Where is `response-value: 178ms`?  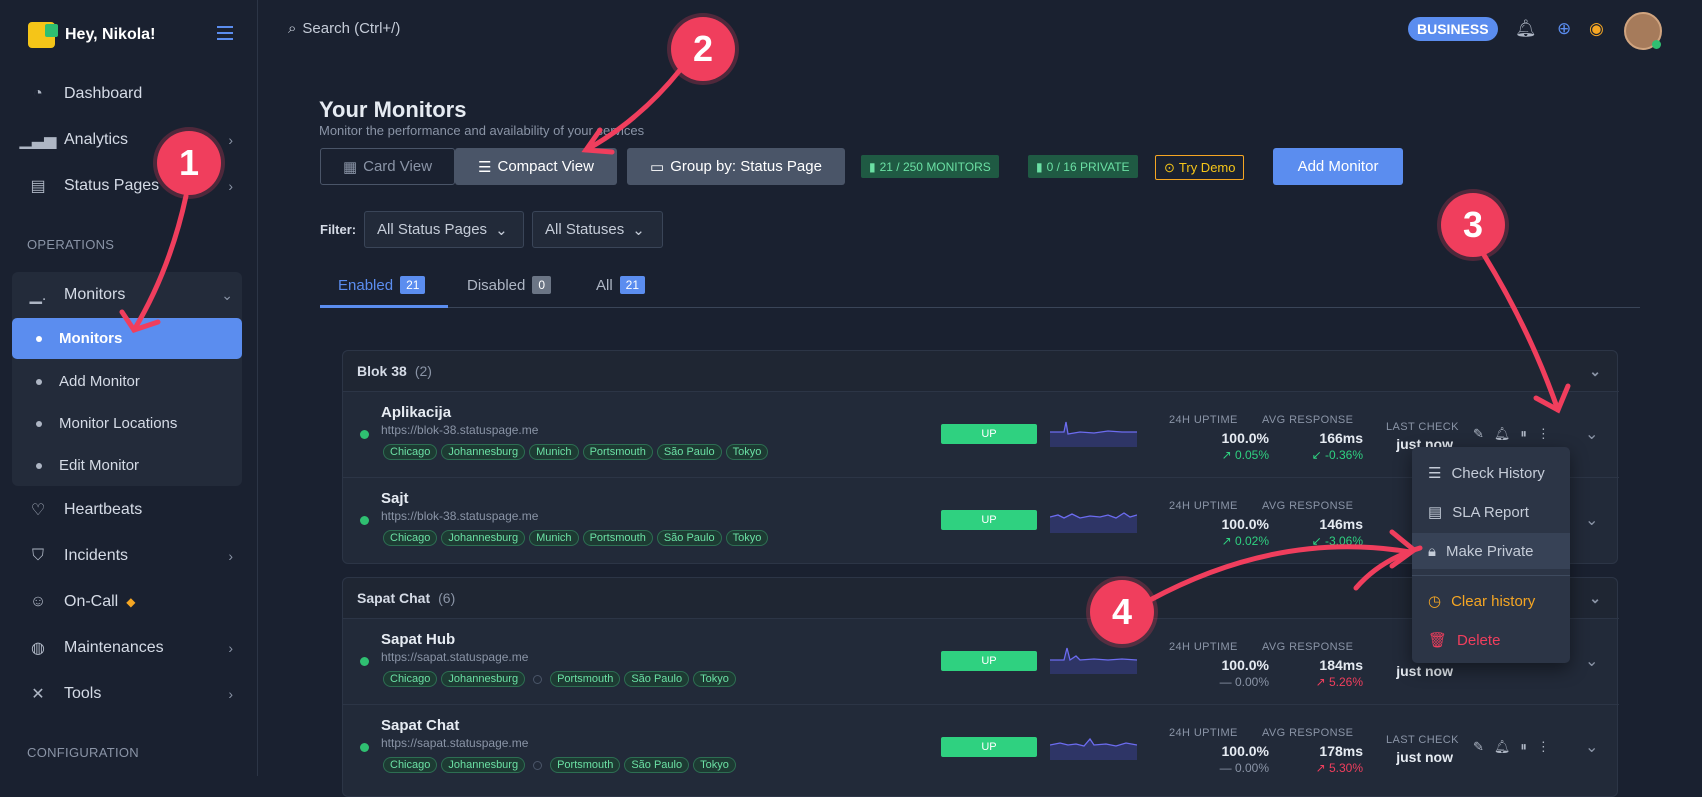
response-value: 178ms is located at coordinates (1341, 751).